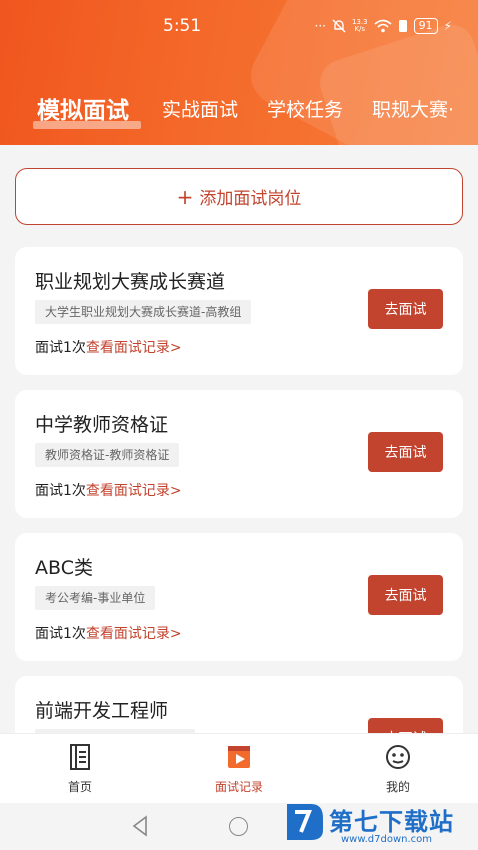  Describe the element at coordinates (102, 425) in the screenshot. I see `card-title: 中学教师资格证` at that location.